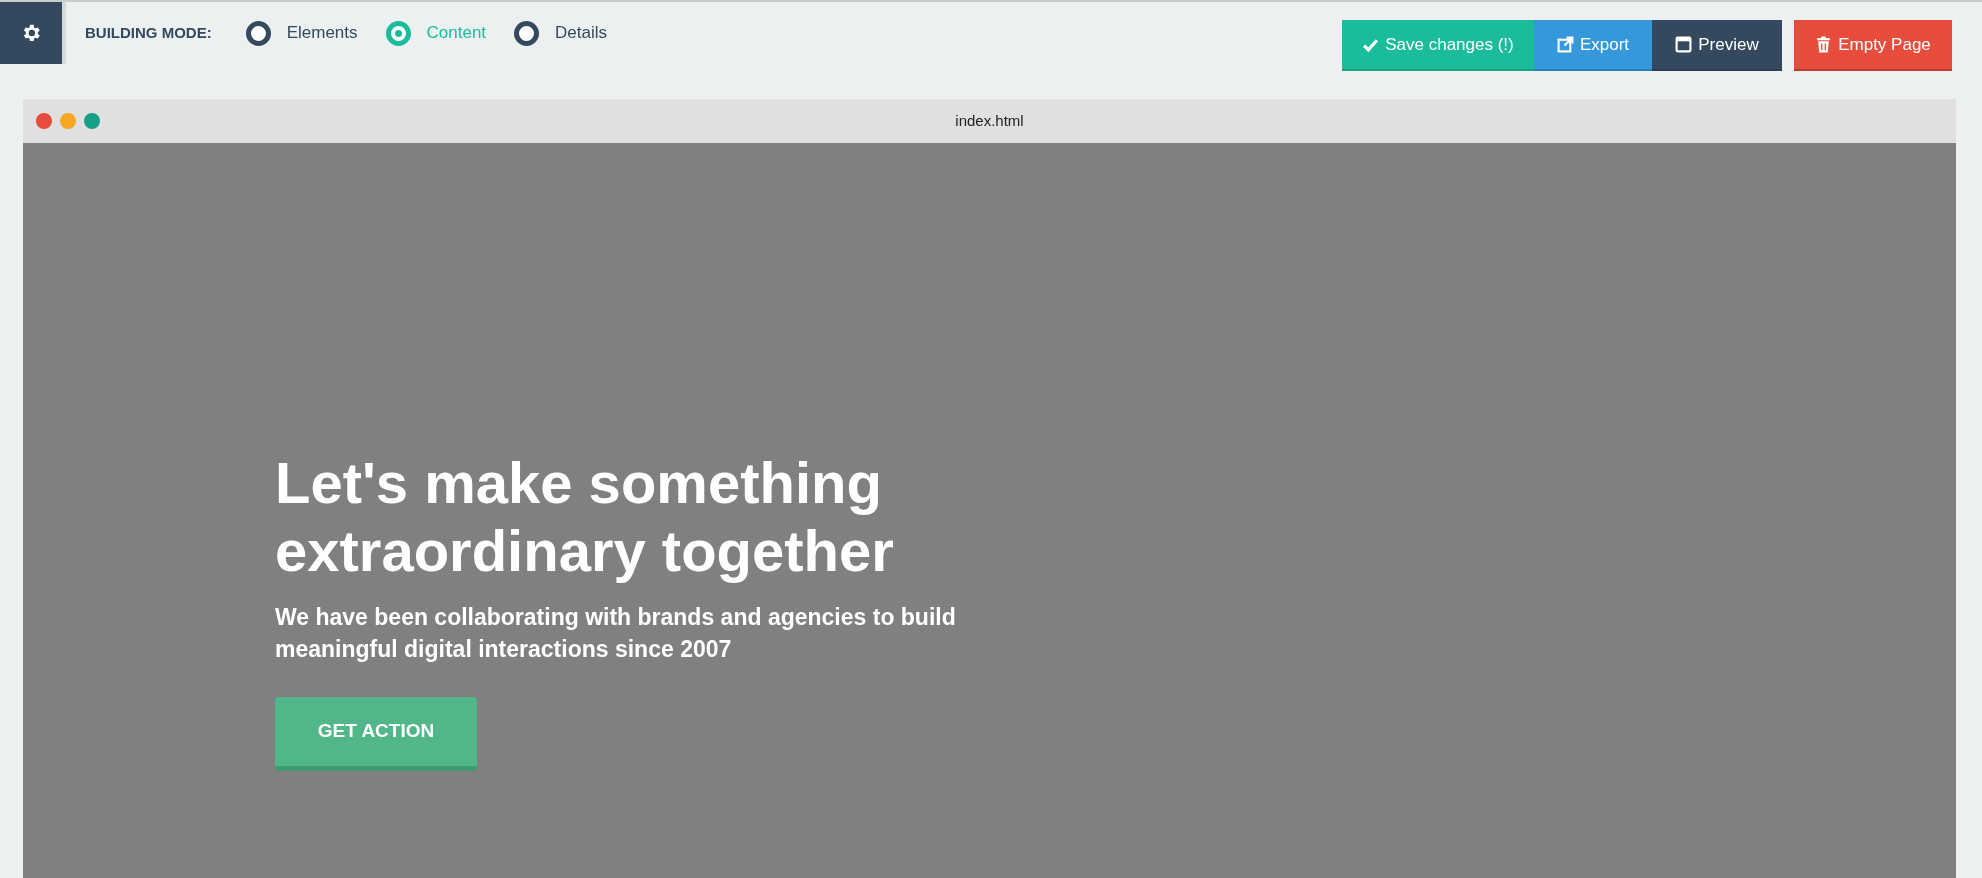 This screenshot has height=878, width=1982. What do you see at coordinates (1824, 44) in the screenshot?
I see `trash-icon` at bounding box center [1824, 44].